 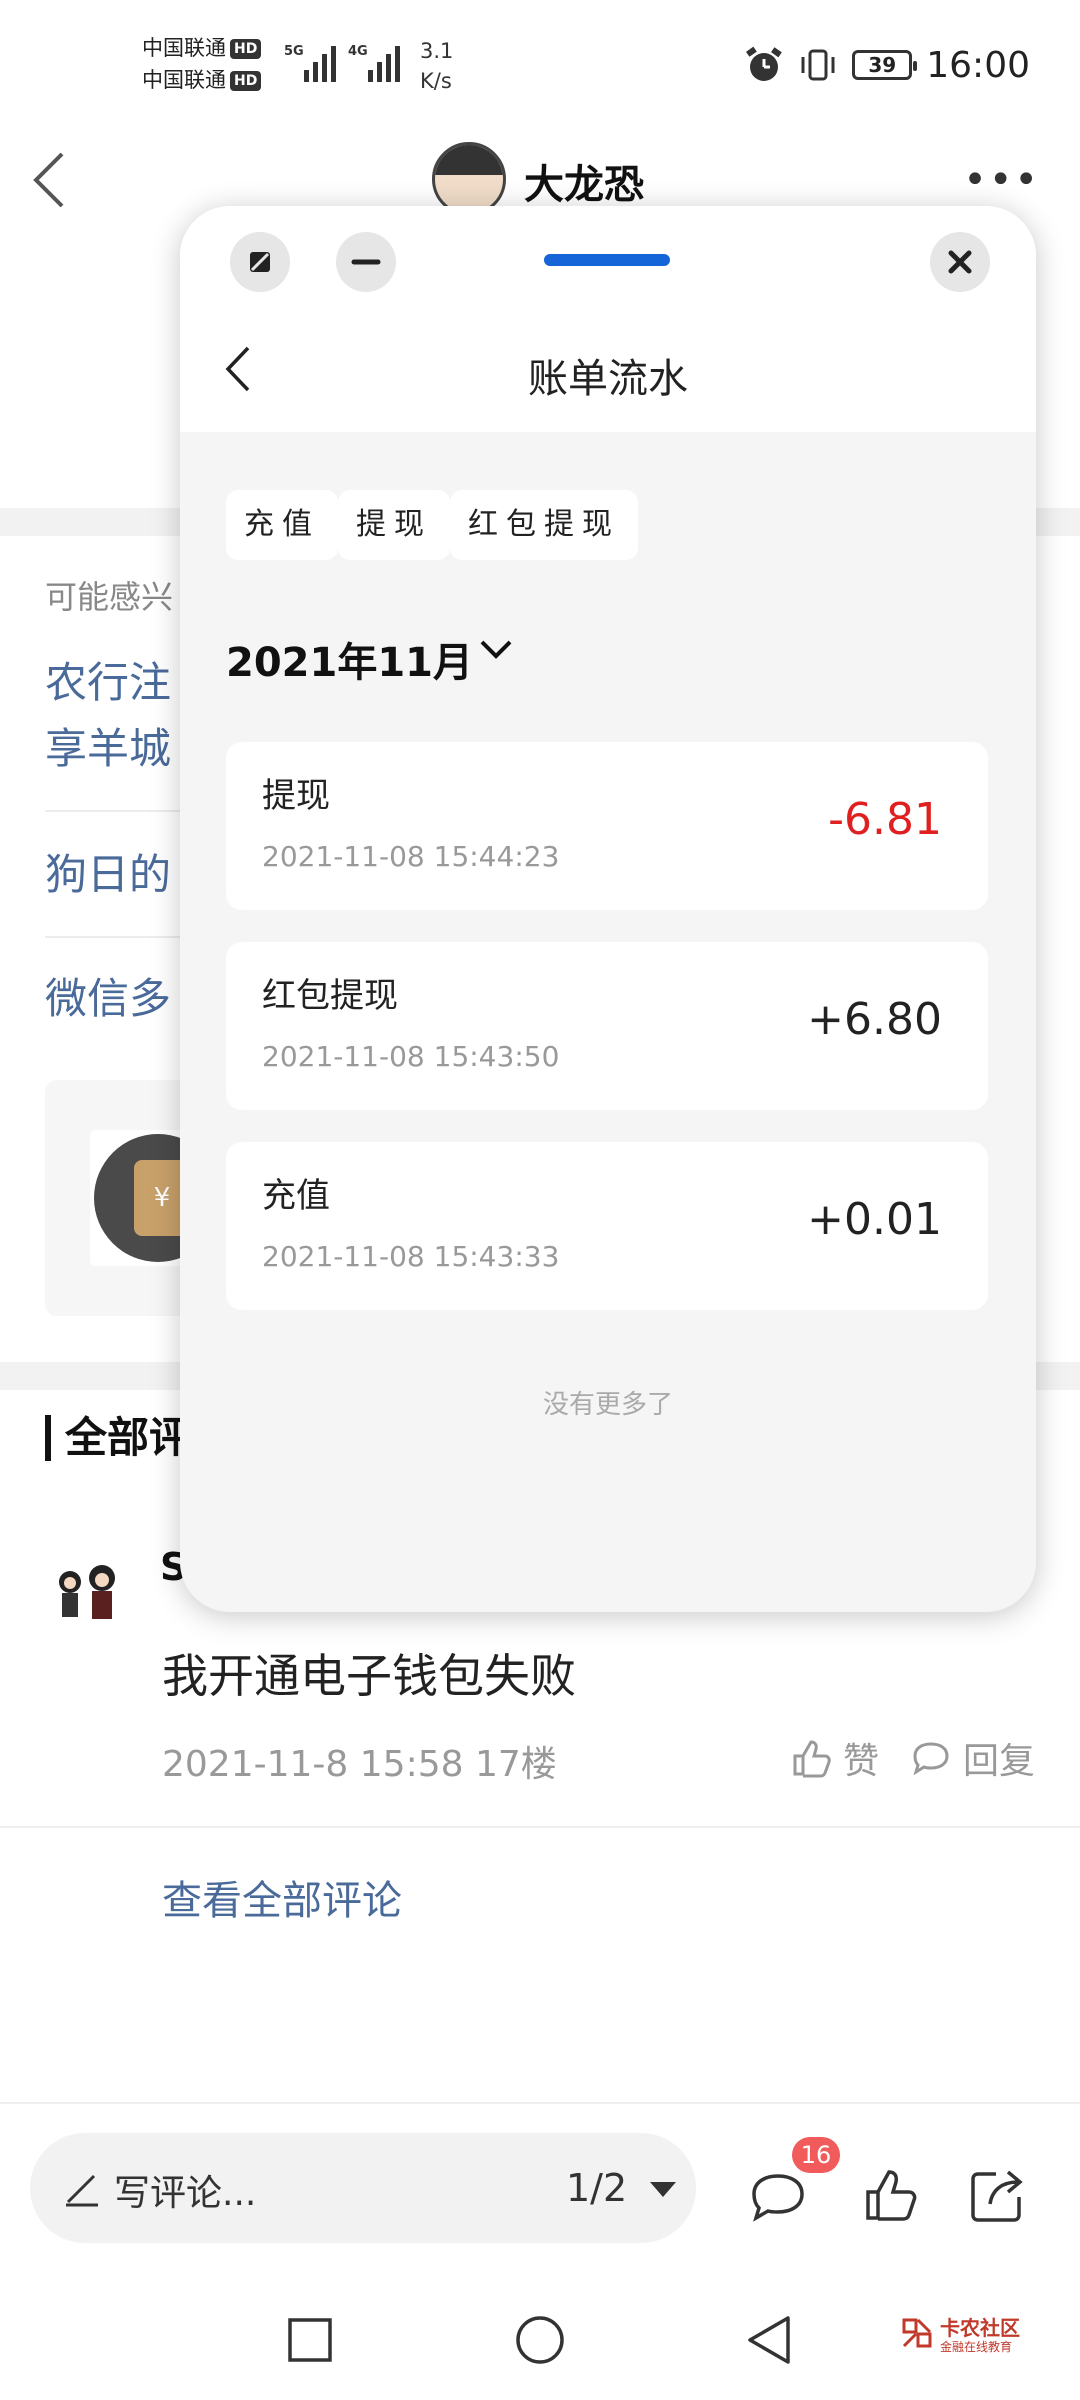 I want to click on hd-badge-1: HD, so click(x=246, y=49).